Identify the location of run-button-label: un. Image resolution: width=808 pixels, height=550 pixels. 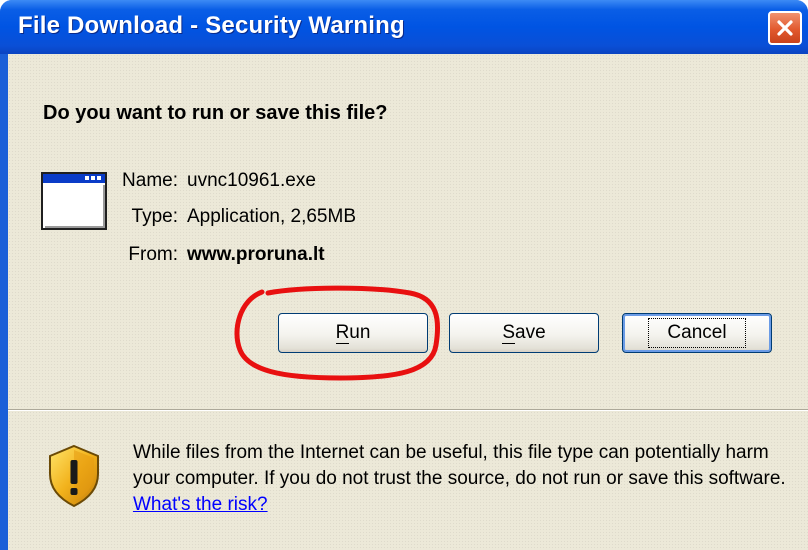
(360, 332).